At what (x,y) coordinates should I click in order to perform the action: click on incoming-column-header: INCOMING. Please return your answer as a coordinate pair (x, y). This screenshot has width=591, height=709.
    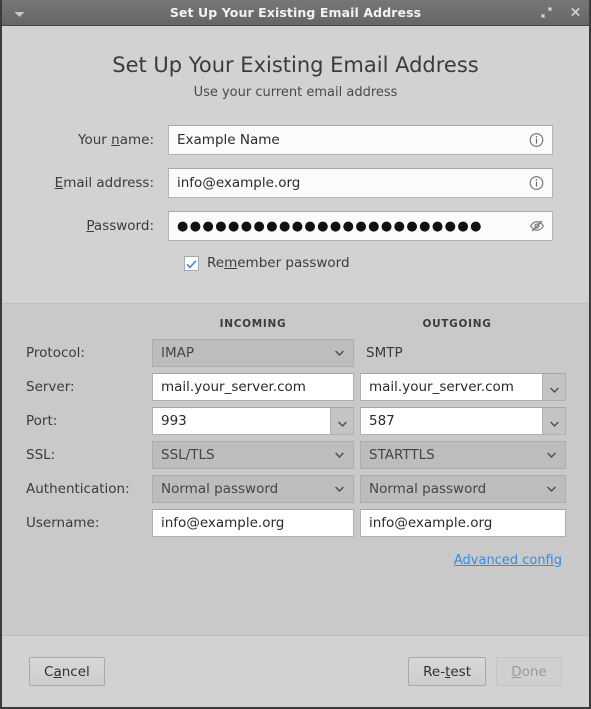
    Looking at the image, I should click on (253, 324).